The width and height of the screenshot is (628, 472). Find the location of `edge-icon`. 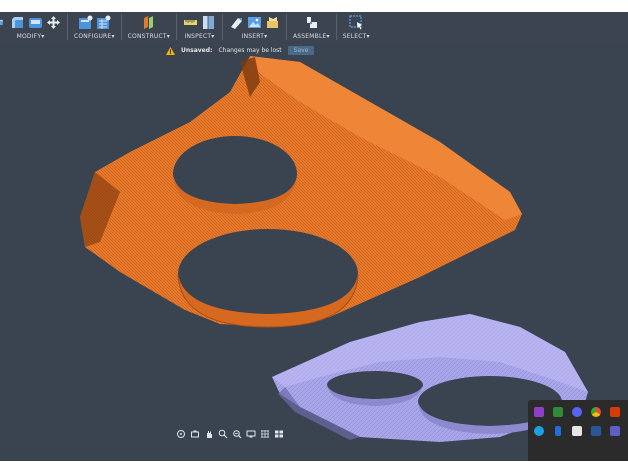

edge-icon is located at coordinates (539, 431).